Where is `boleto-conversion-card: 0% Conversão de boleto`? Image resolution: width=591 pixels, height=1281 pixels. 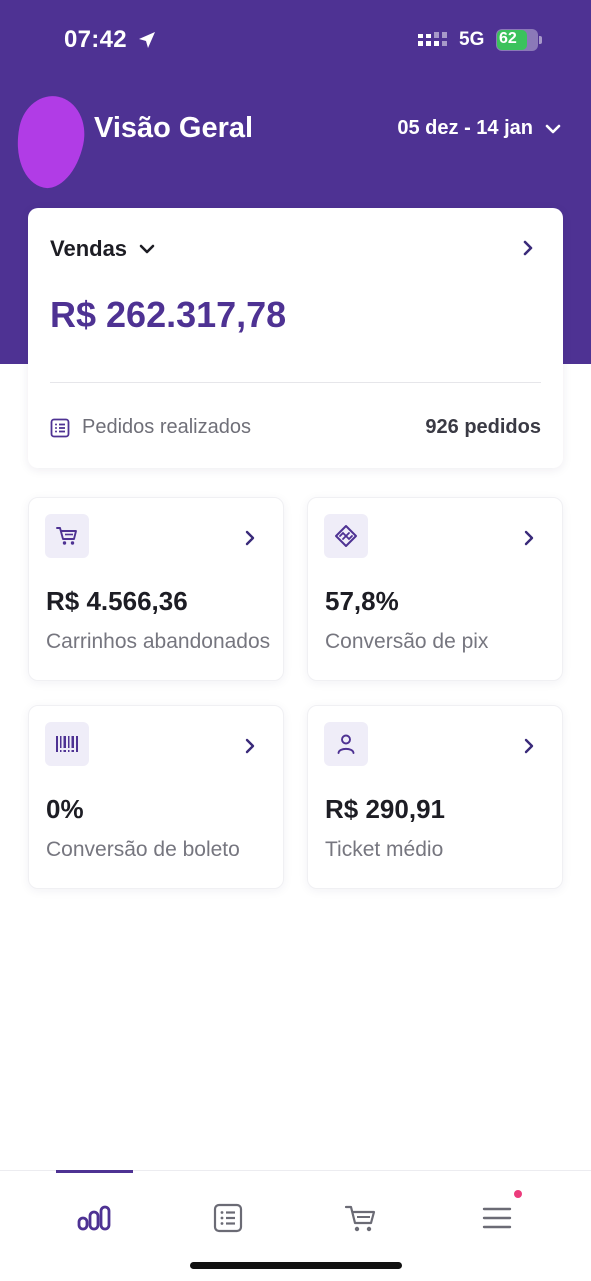 boleto-conversion-card: 0% Conversão de boleto is located at coordinates (156, 797).